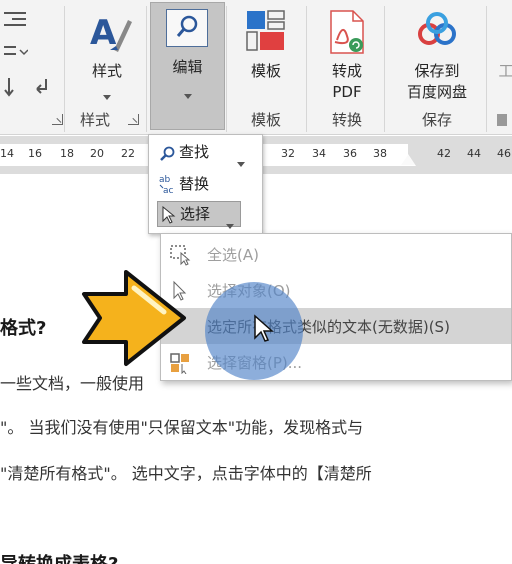 The height and width of the screenshot is (564, 512). I want to click on style-button-label: 样式, so click(106, 71).